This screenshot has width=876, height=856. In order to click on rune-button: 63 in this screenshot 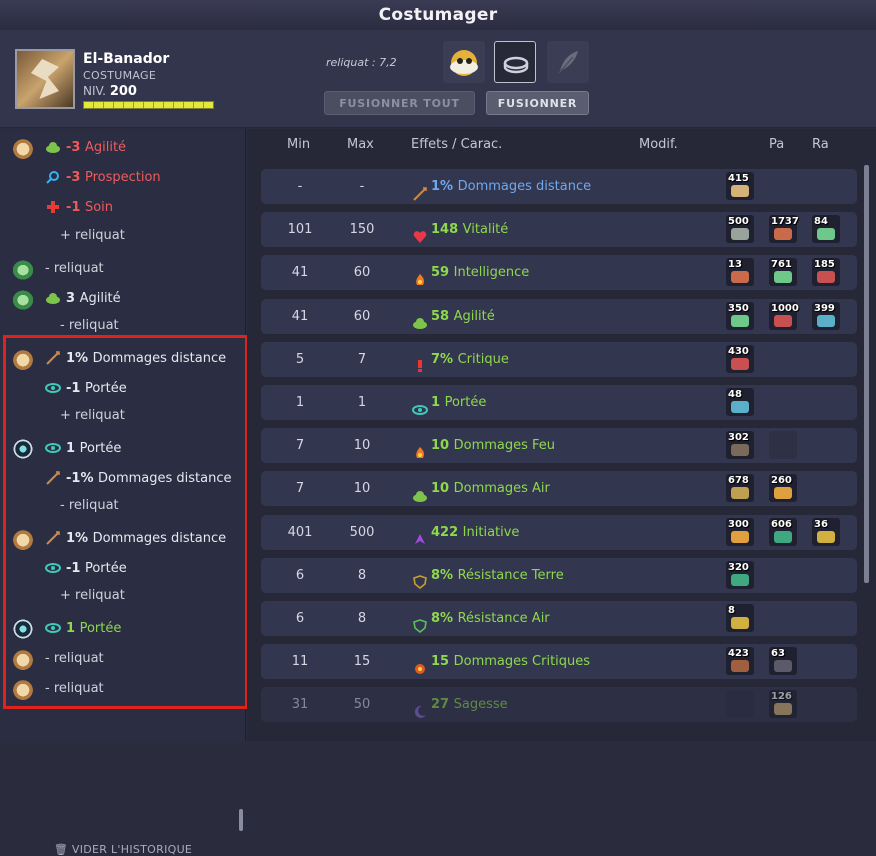, I will do `click(783, 661)`.